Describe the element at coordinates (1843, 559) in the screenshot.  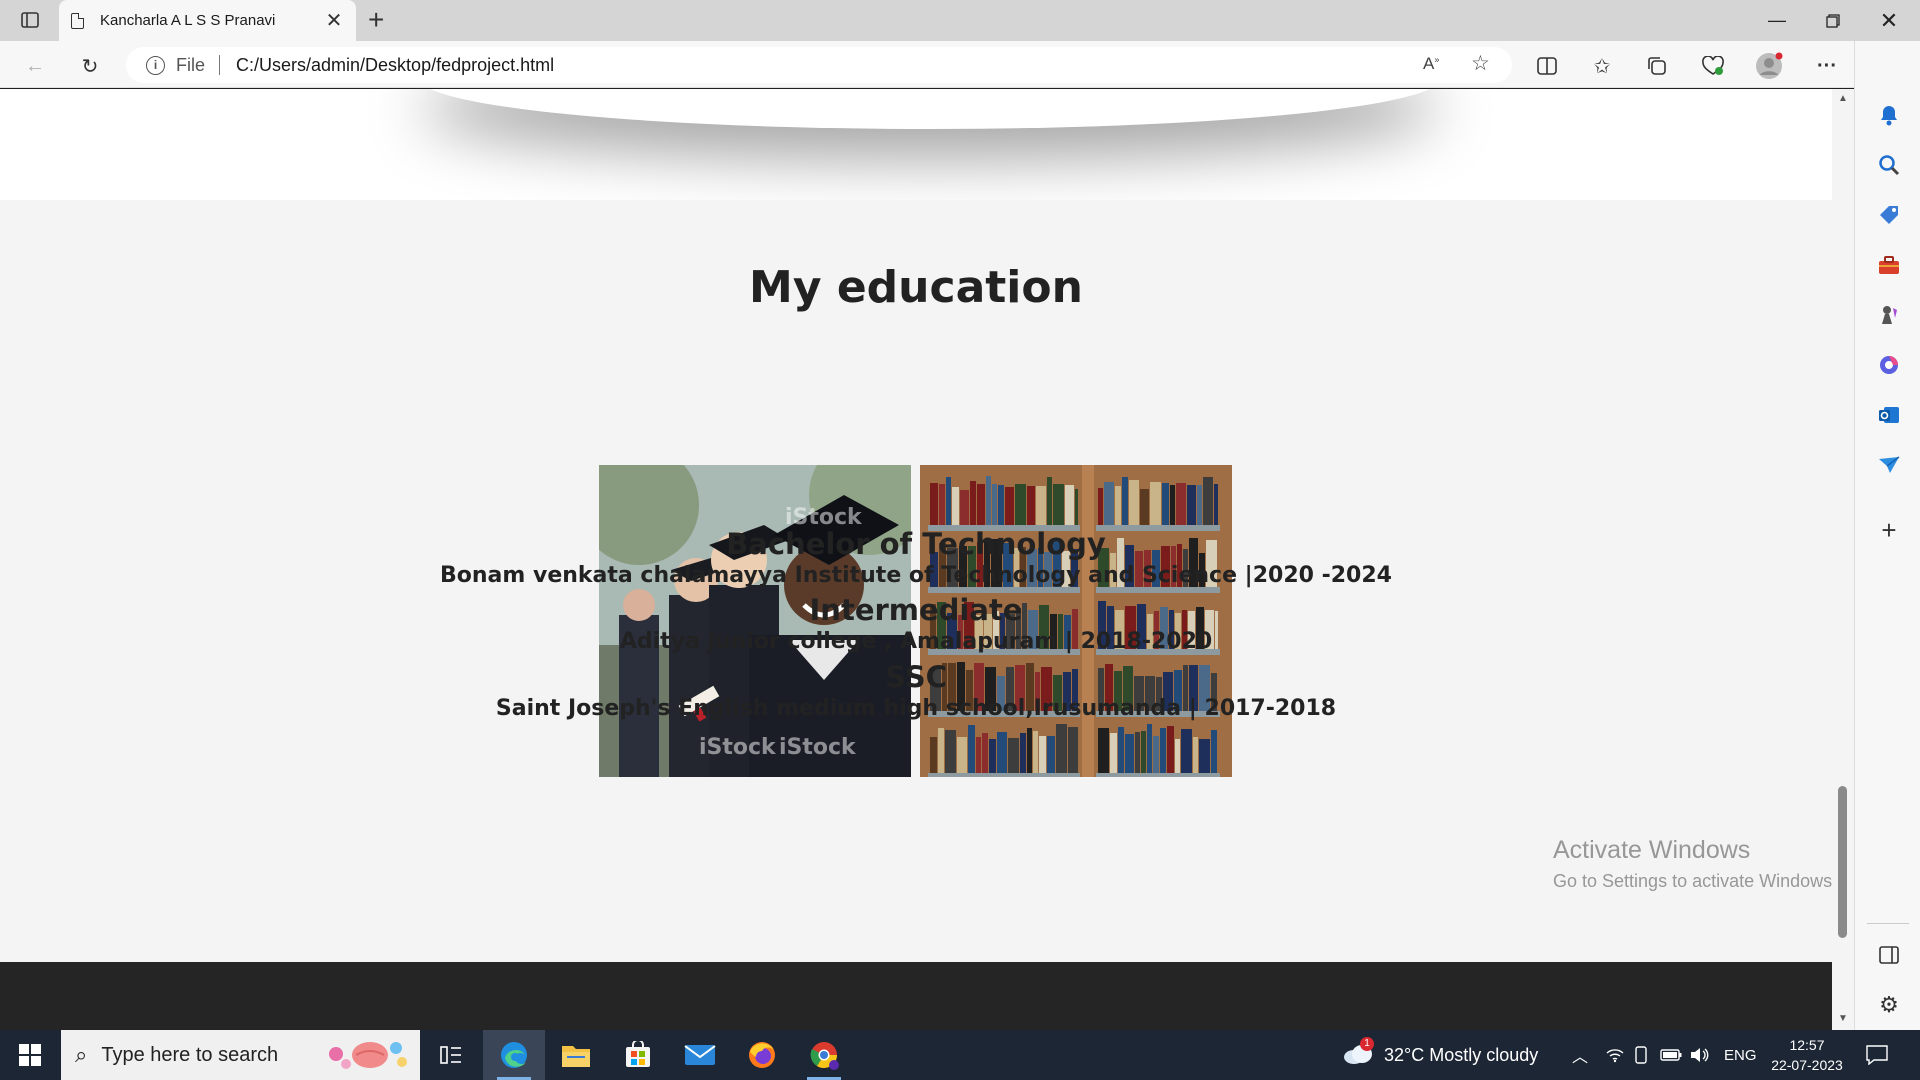
I see `page-scrollbar: ▲ ▼` at that location.